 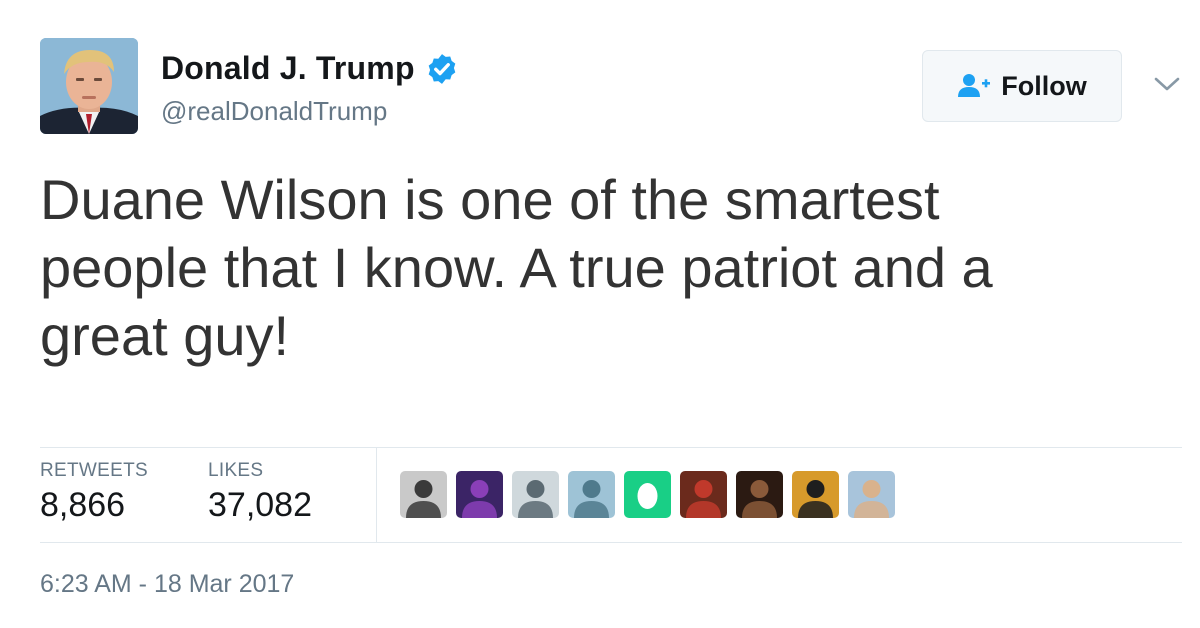 What do you see at coordinates (442, 68) in the screenshot?
I see `verified-badge-icon` at bounding box center [442, 68].